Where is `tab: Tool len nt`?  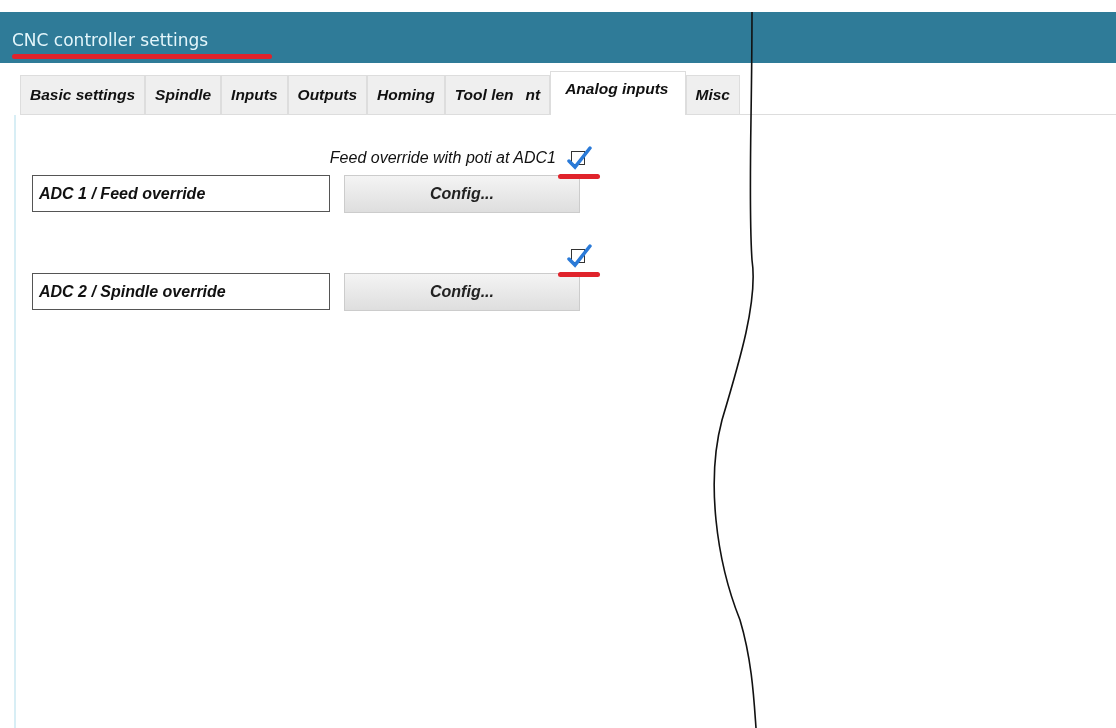 tab: Tool len nt is located at coordinates (497, 94).